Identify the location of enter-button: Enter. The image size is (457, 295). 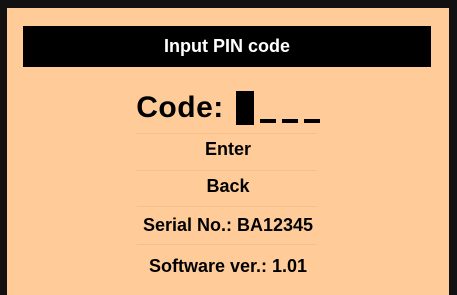
(228, 149).